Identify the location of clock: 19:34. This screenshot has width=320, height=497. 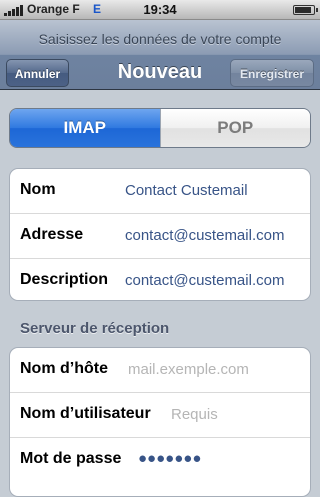
(160, 9).